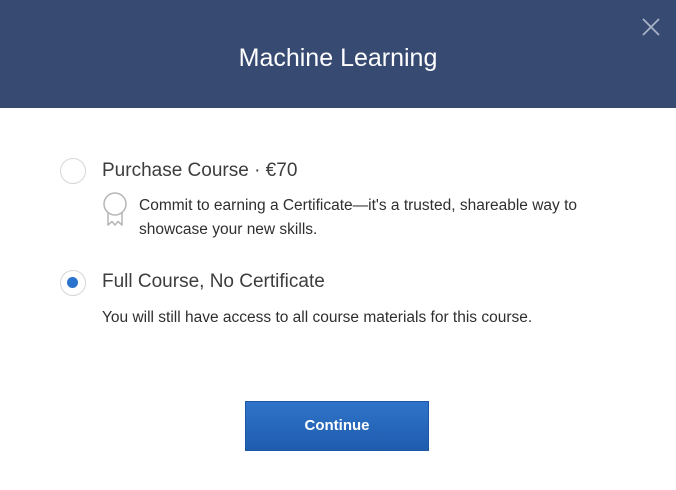 The image size is (676, 490). I want to click on certificate-icon, so click(115, 210).